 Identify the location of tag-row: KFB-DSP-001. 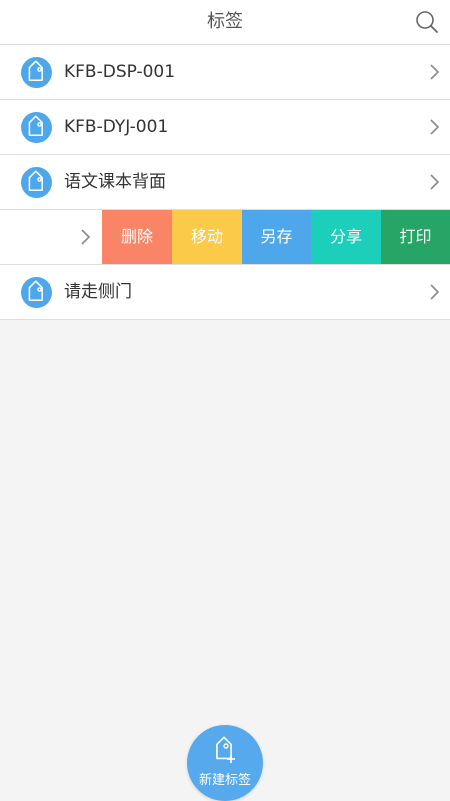
(225, 72).